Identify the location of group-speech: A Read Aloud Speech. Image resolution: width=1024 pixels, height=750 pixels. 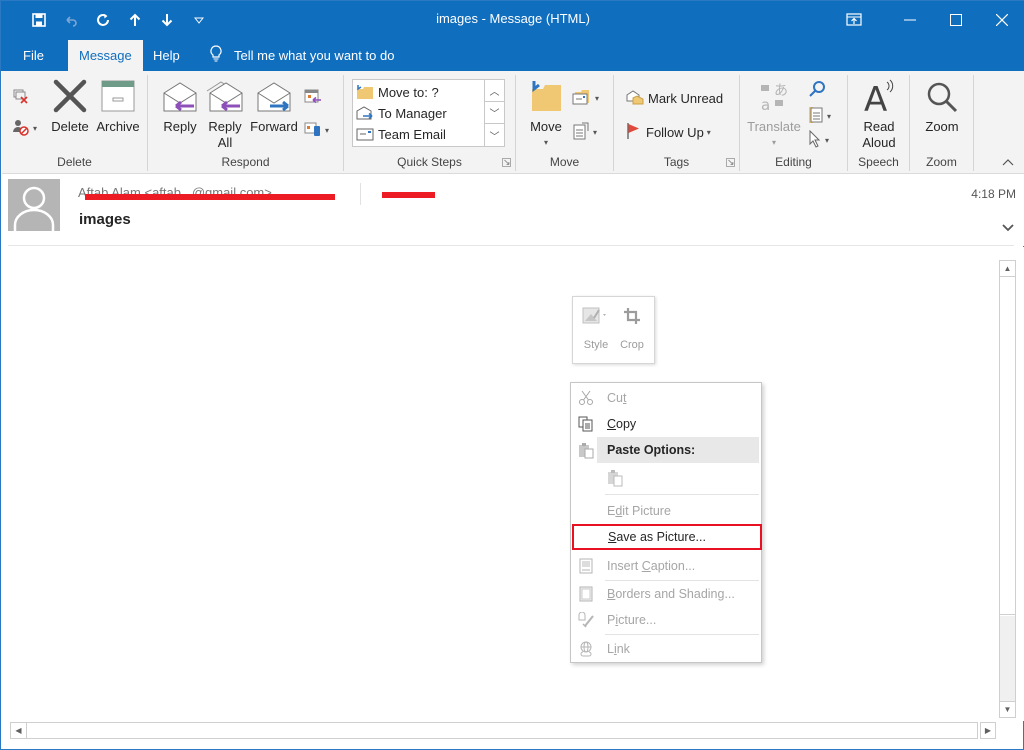
(879, 123).